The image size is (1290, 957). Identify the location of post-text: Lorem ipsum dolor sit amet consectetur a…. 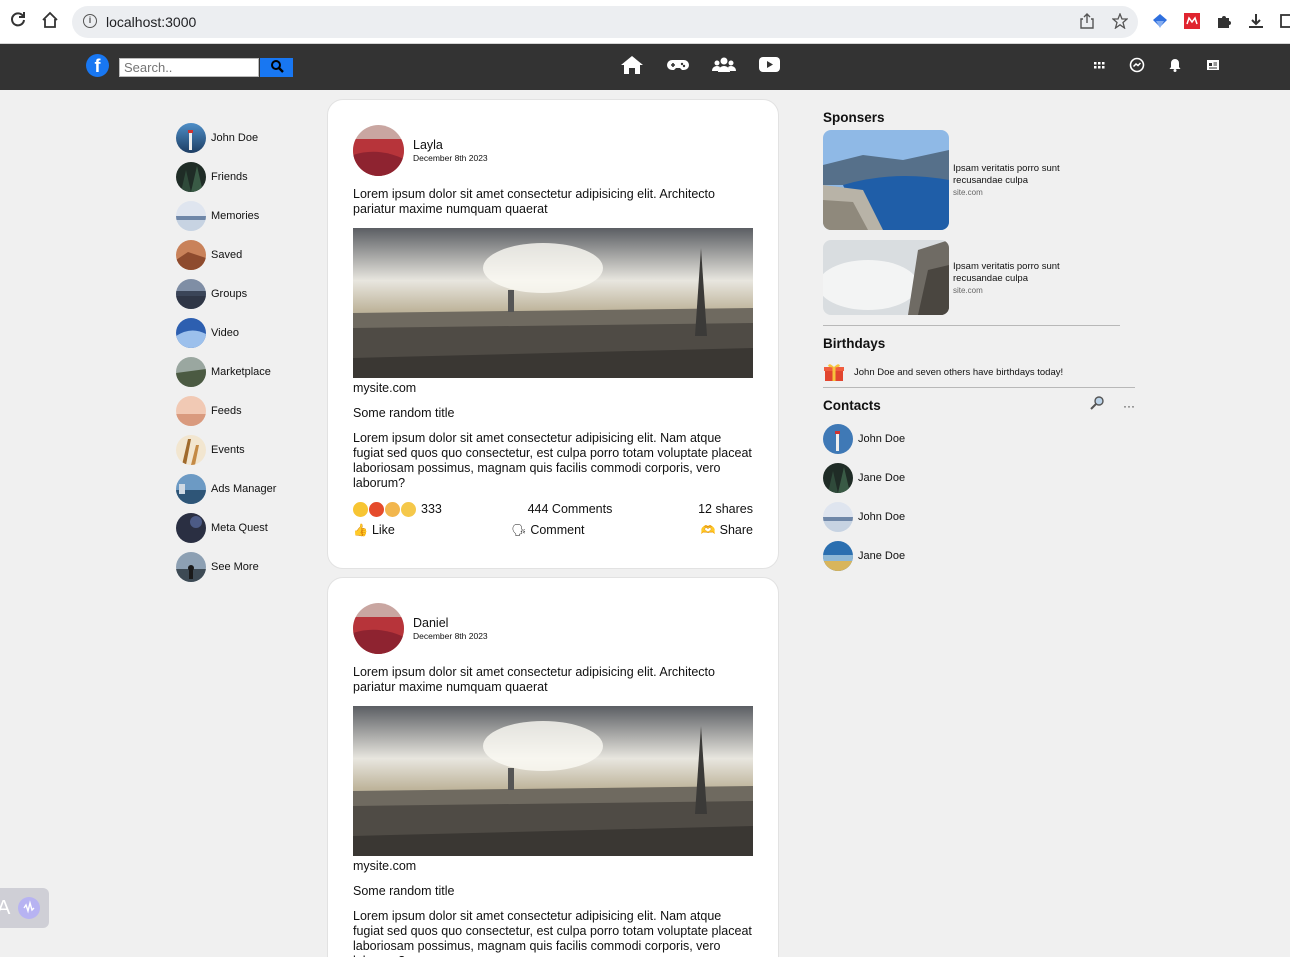
(534, 201).